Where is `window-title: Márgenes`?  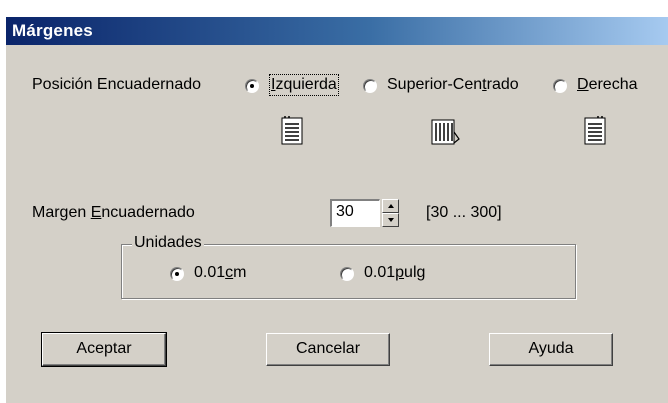 window-title: Márgenes is located at coordinates (52, 30).